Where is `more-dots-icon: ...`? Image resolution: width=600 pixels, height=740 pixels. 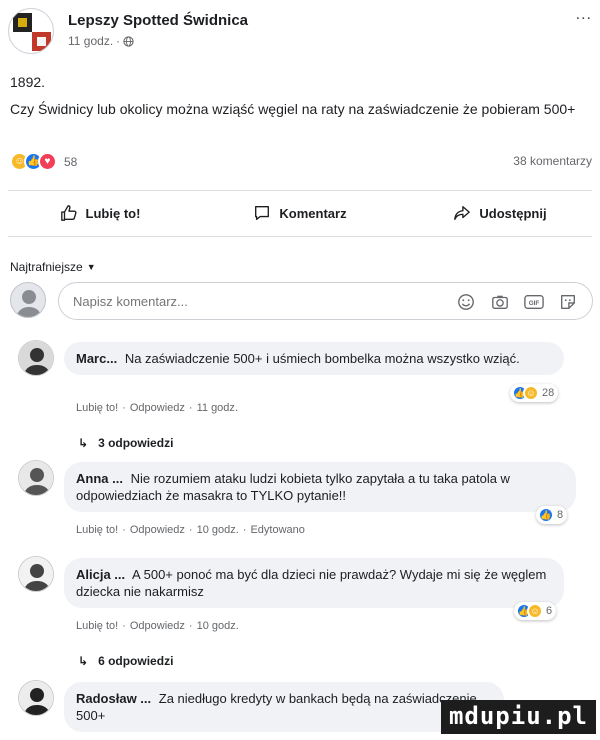
more-dots-icon: ... is located at coordinates (584, 15).